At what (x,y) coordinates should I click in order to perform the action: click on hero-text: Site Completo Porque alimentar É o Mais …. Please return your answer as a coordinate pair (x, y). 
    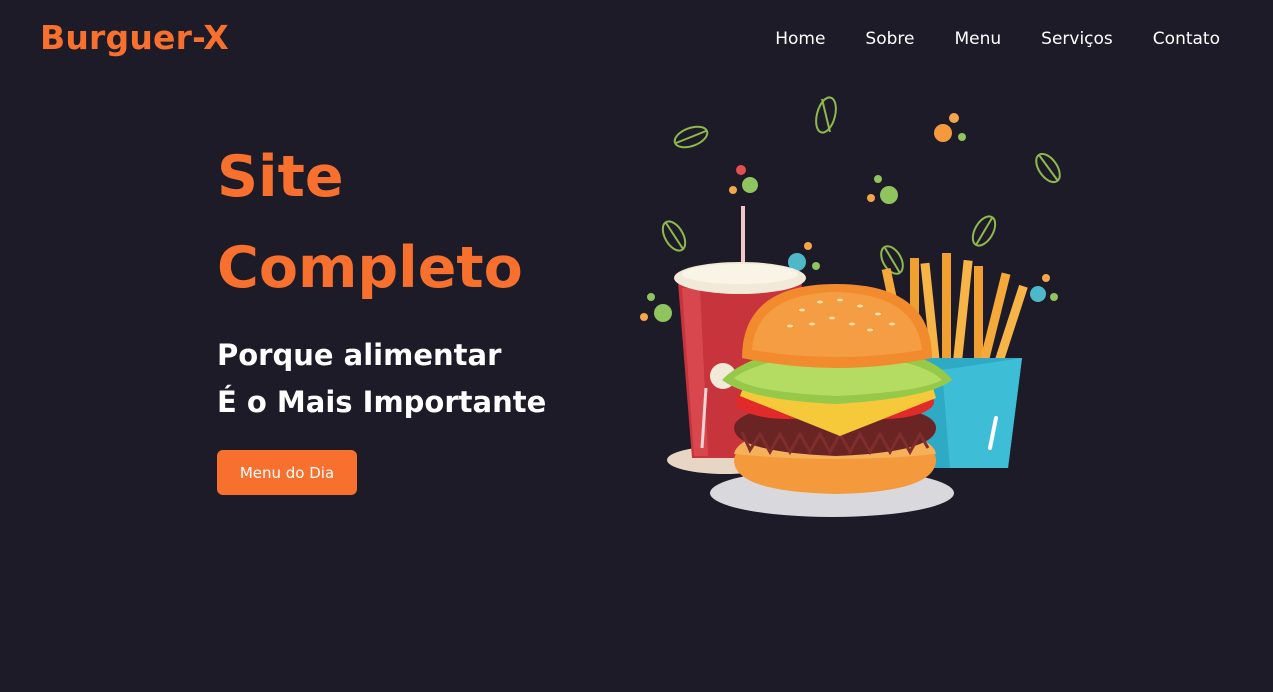
    Looking at the image, I should click on (407, 279).